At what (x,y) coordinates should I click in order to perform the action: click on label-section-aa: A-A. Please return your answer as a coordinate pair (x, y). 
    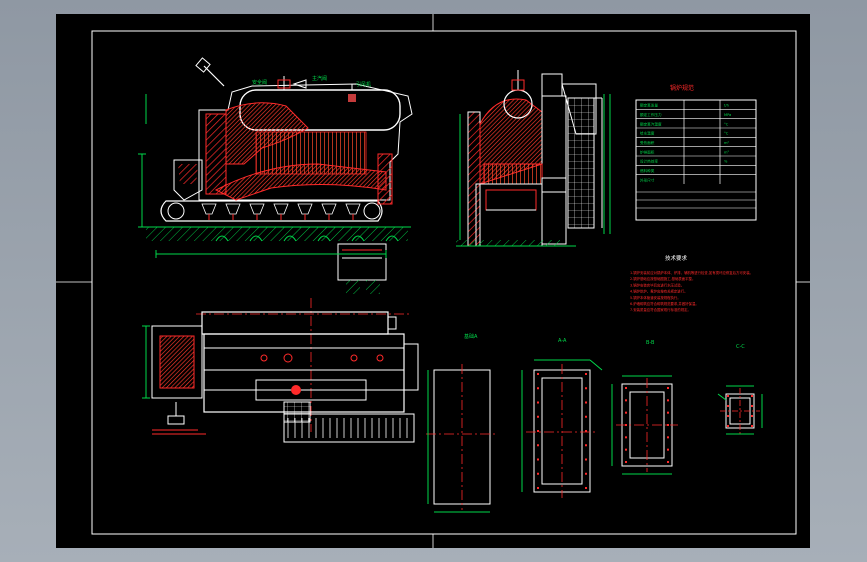
    Looking at the image, I should click on (562, 341).